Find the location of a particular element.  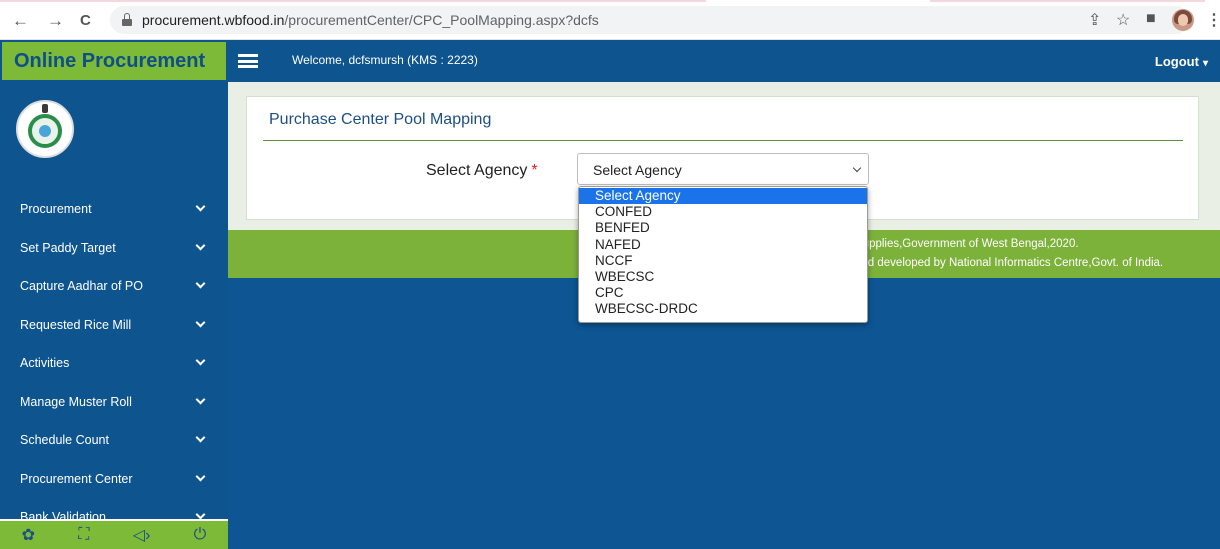

sidebar-item-capture-aadhar: Capture Aadhar of PO is located at coordinates (114, 286).